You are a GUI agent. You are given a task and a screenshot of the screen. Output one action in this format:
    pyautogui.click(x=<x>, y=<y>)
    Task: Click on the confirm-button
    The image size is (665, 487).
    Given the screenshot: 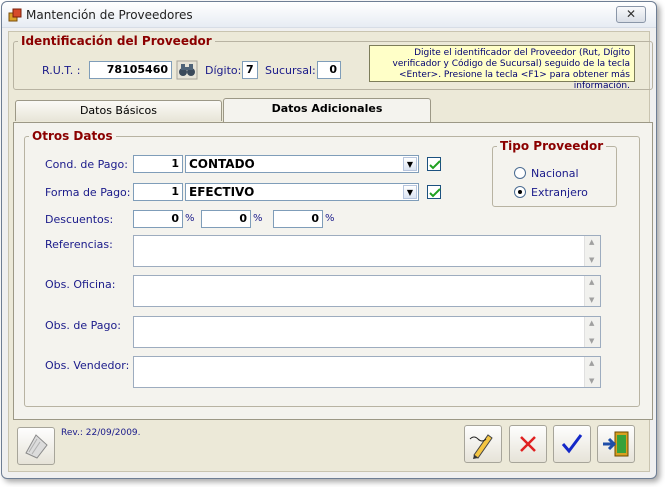 What is the action you would take?
    pyautogui.click(x=572, y=444)
    